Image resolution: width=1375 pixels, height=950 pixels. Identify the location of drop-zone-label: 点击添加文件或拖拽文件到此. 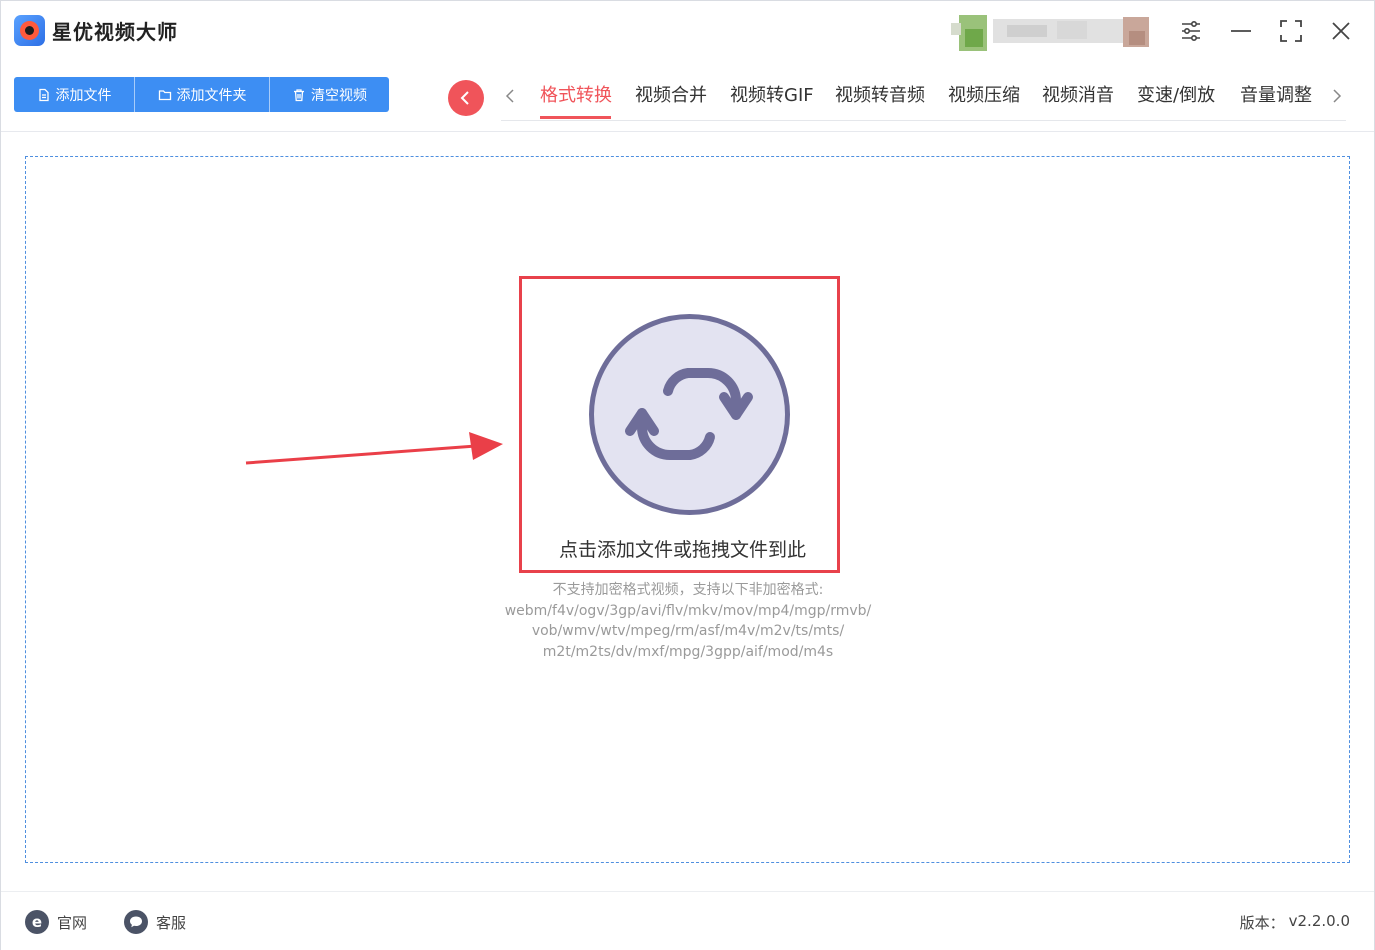
(689, 548).